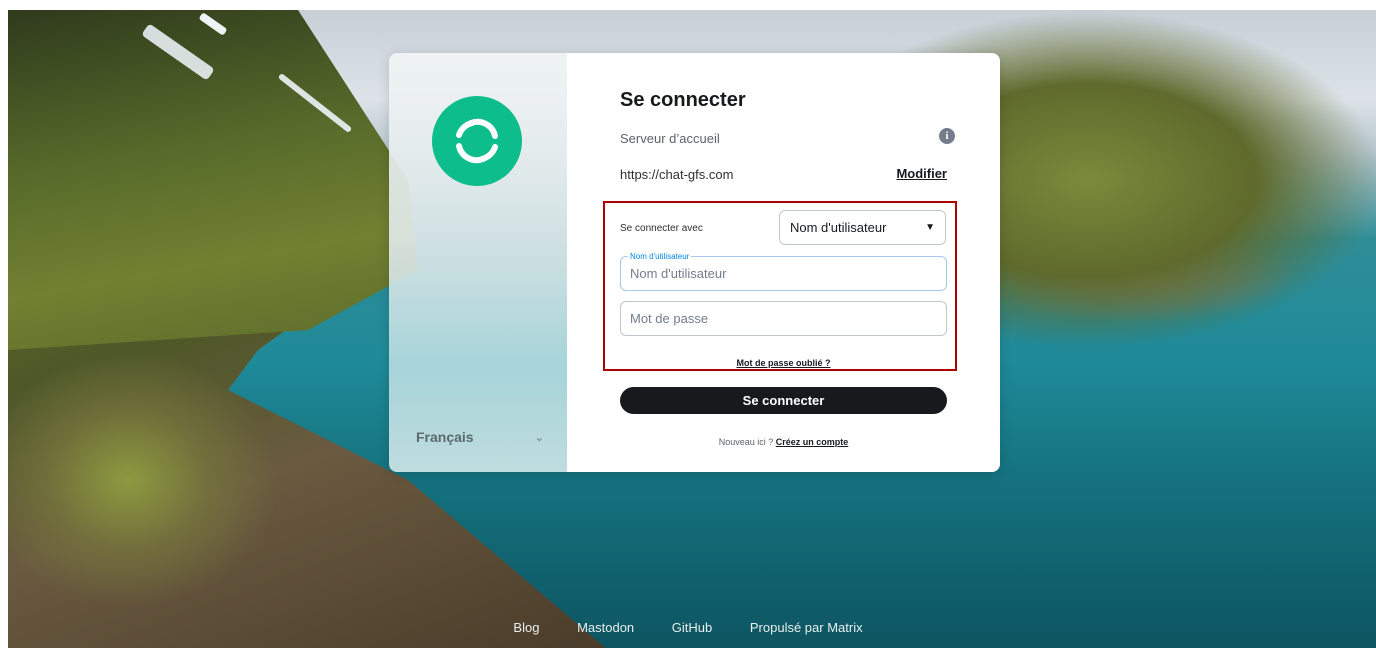 The height and width of the screenshot is (648, 1376). What do you see at coordinates (921, 173) in the screenshot?
I see `edit-homeserver-link: Modifier` at bounding box center [921, 173].